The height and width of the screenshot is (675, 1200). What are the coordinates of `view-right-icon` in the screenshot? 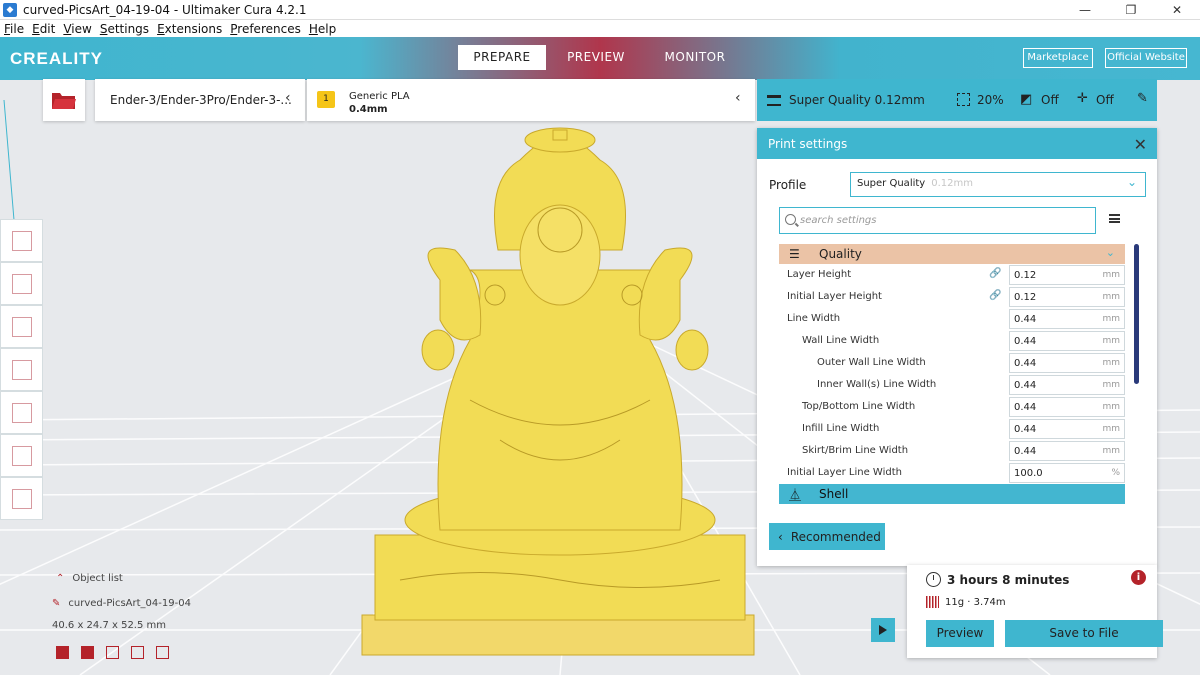 It's located at (162, 652).